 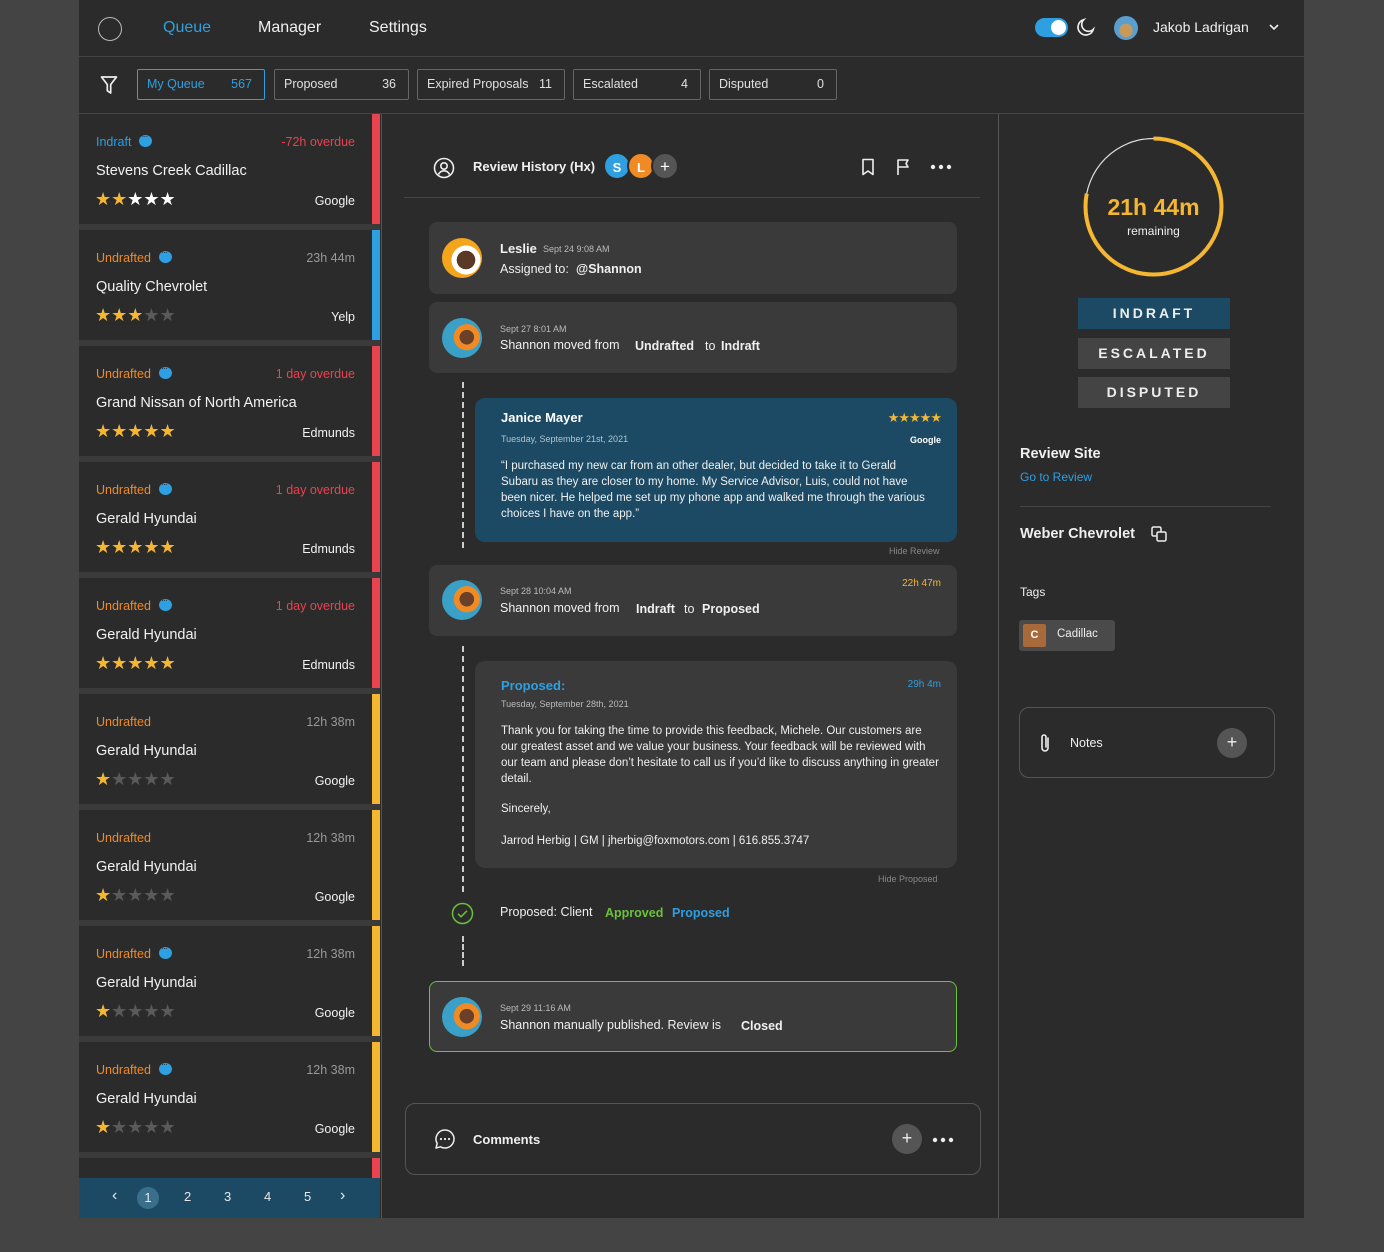 I want to click on add-comment-button: +, so click(x=907, y=1139).